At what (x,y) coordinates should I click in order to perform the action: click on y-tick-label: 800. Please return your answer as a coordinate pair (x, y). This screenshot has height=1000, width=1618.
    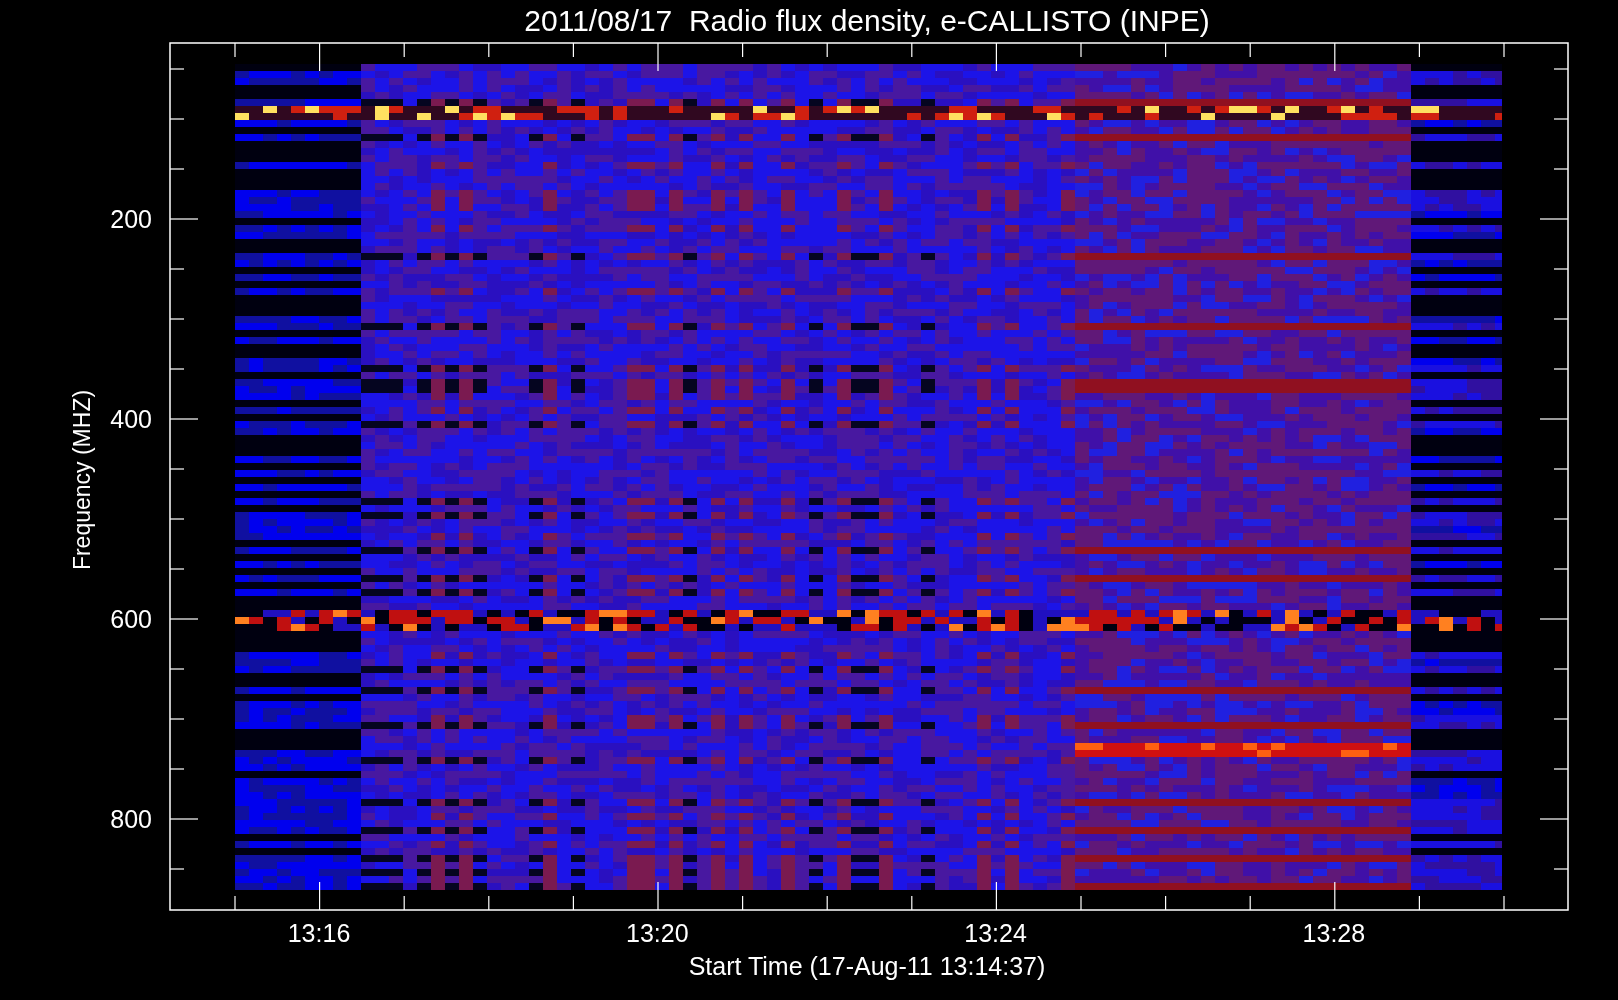
    Looking at the image, I should click on (131, 819).